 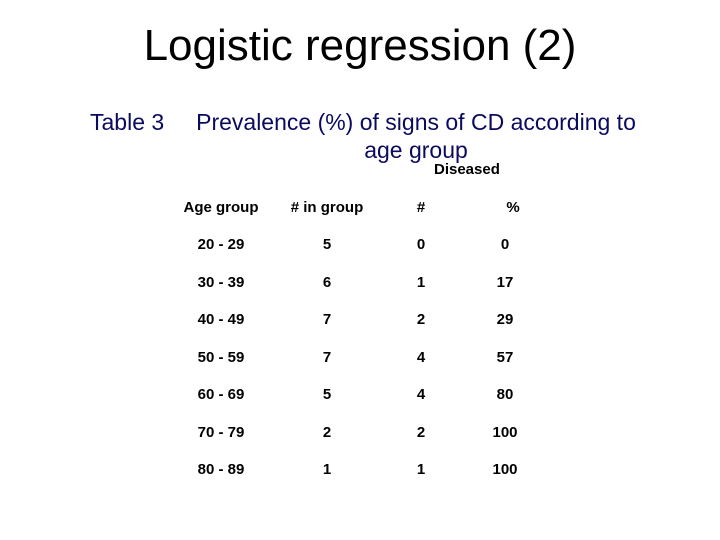 What do you see at coordinates (221, 432) in the screenshot?
I see `cell-age-group: 70 - 79` at bounding box center [221, 432].